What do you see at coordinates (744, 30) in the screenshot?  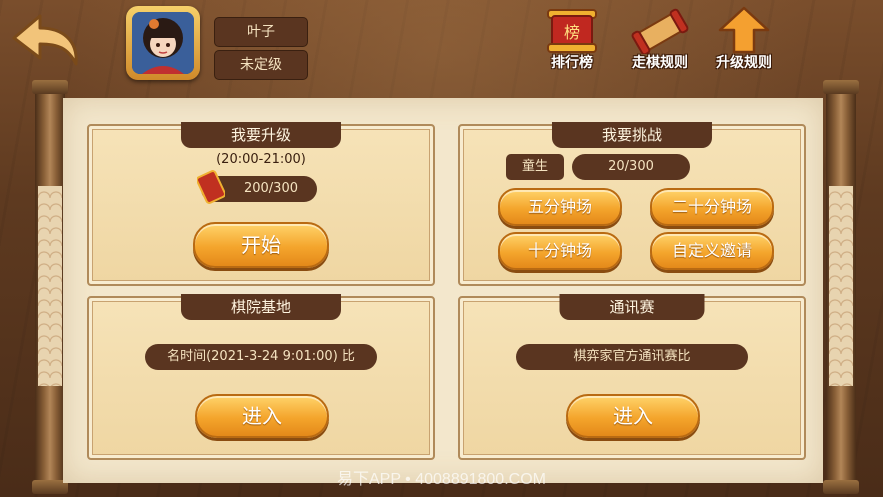 I see `upgrade-arrow-icon` at bounding box center [744, 30].